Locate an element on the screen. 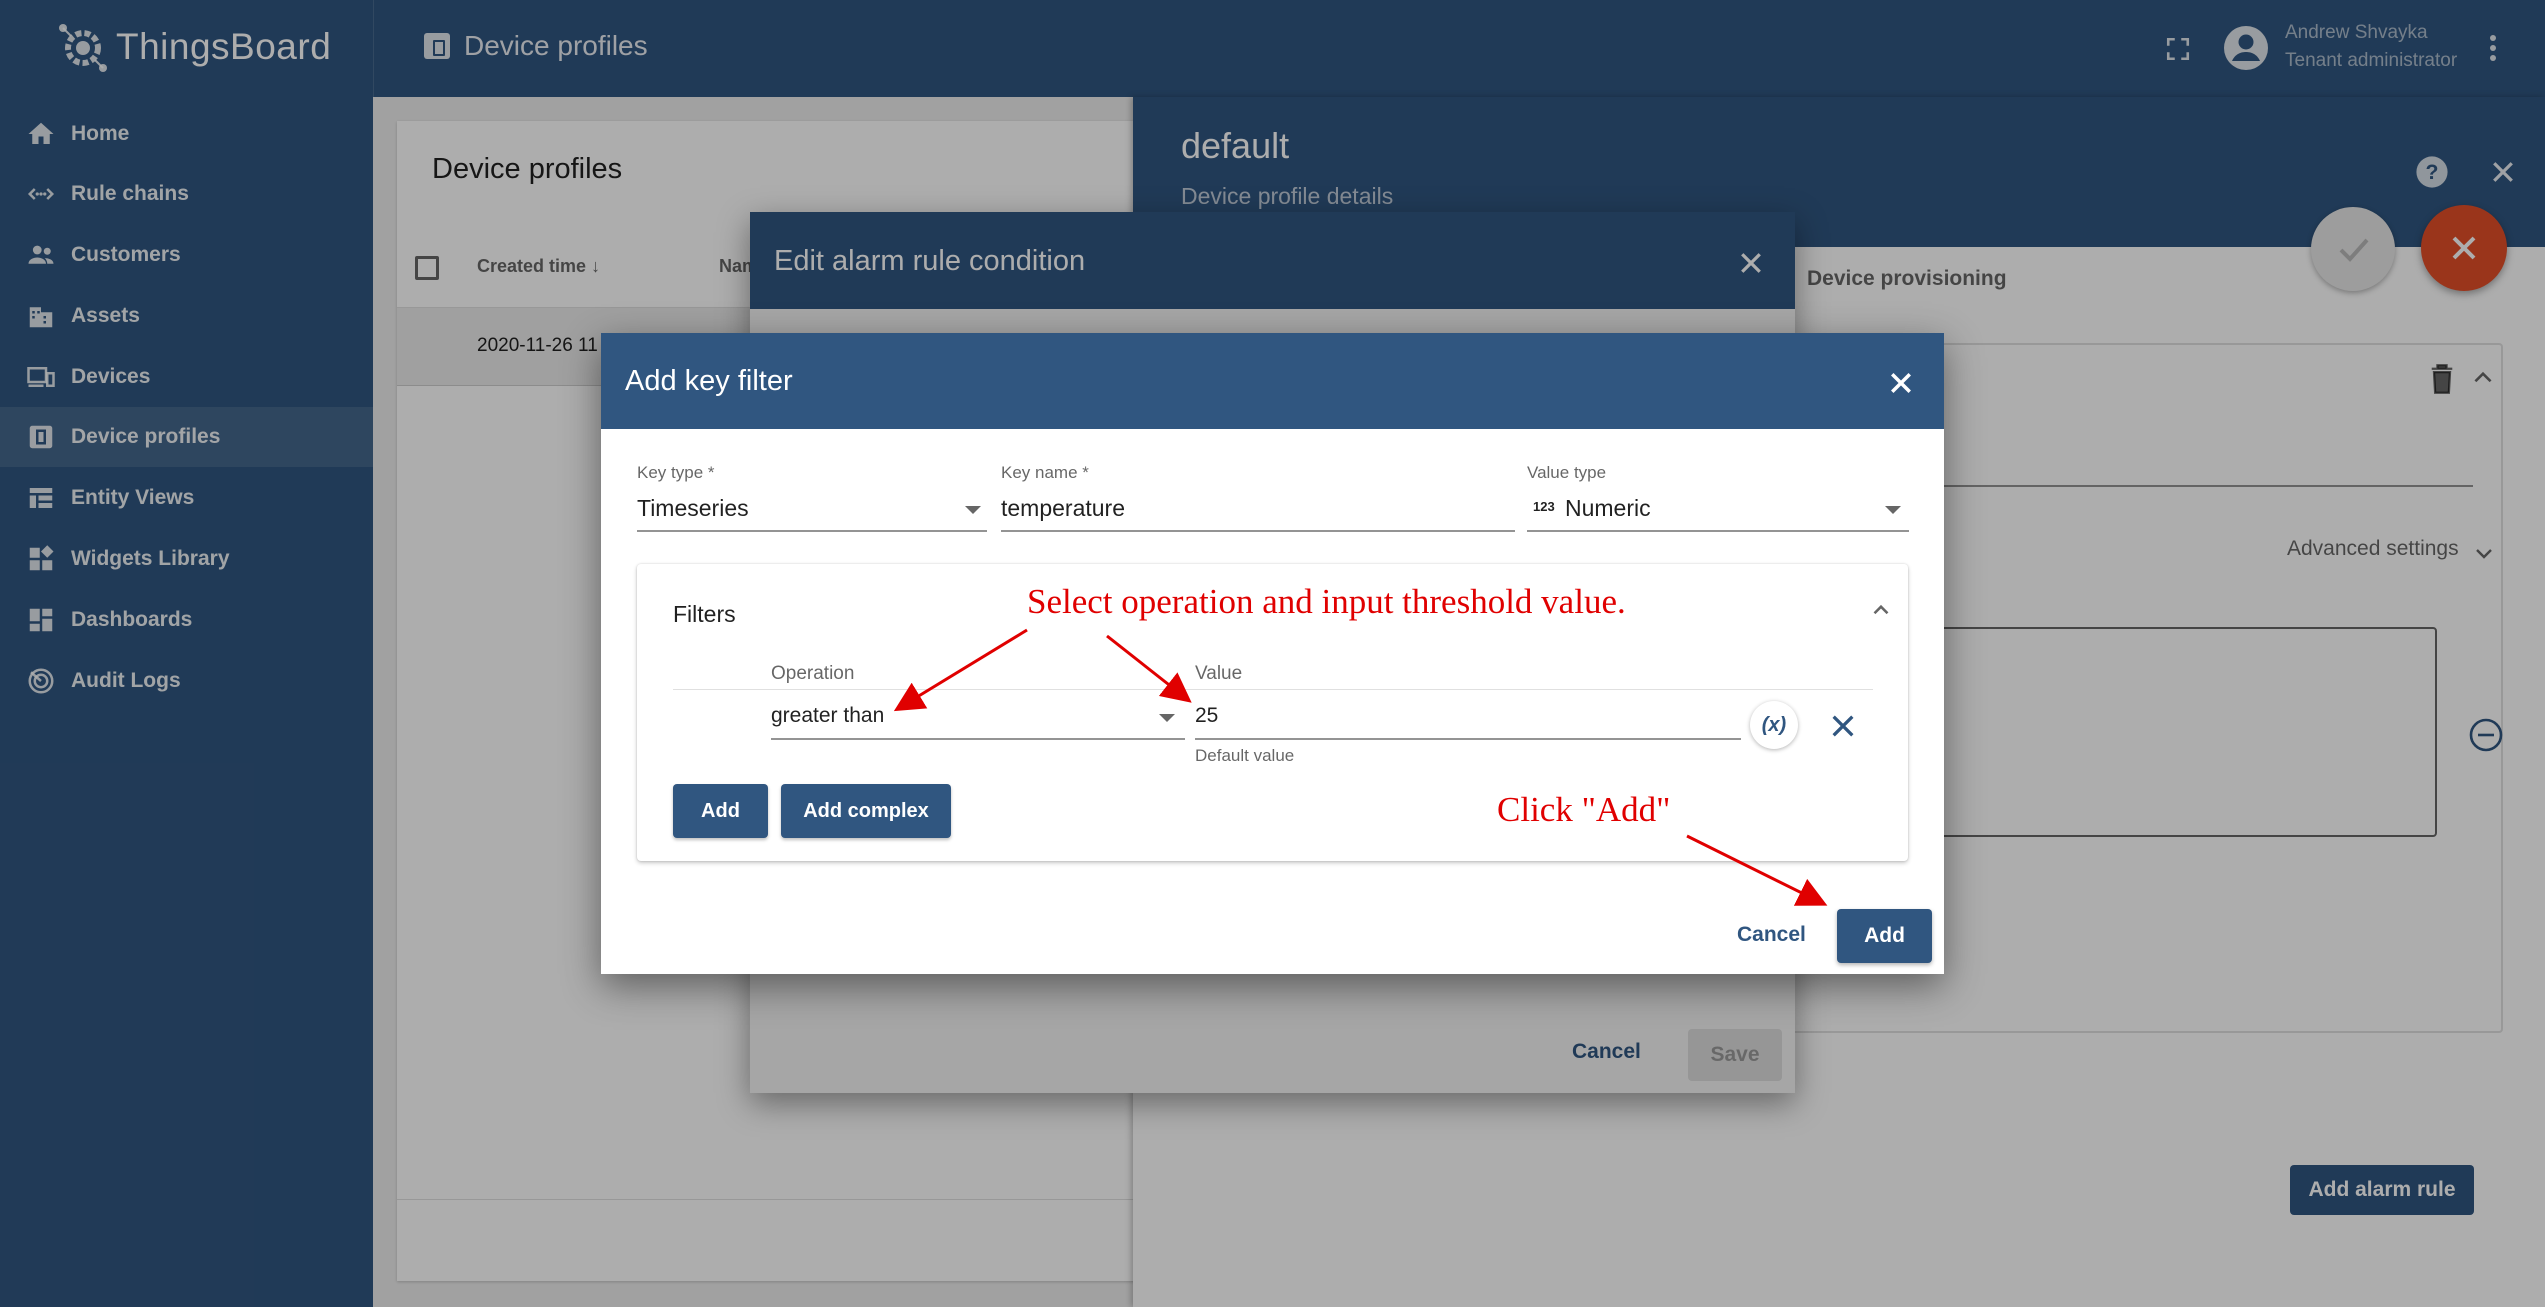 The height and width of the screenshot is (1307, 2545). add-filter-button: Add is located at coordinates (720, 811).